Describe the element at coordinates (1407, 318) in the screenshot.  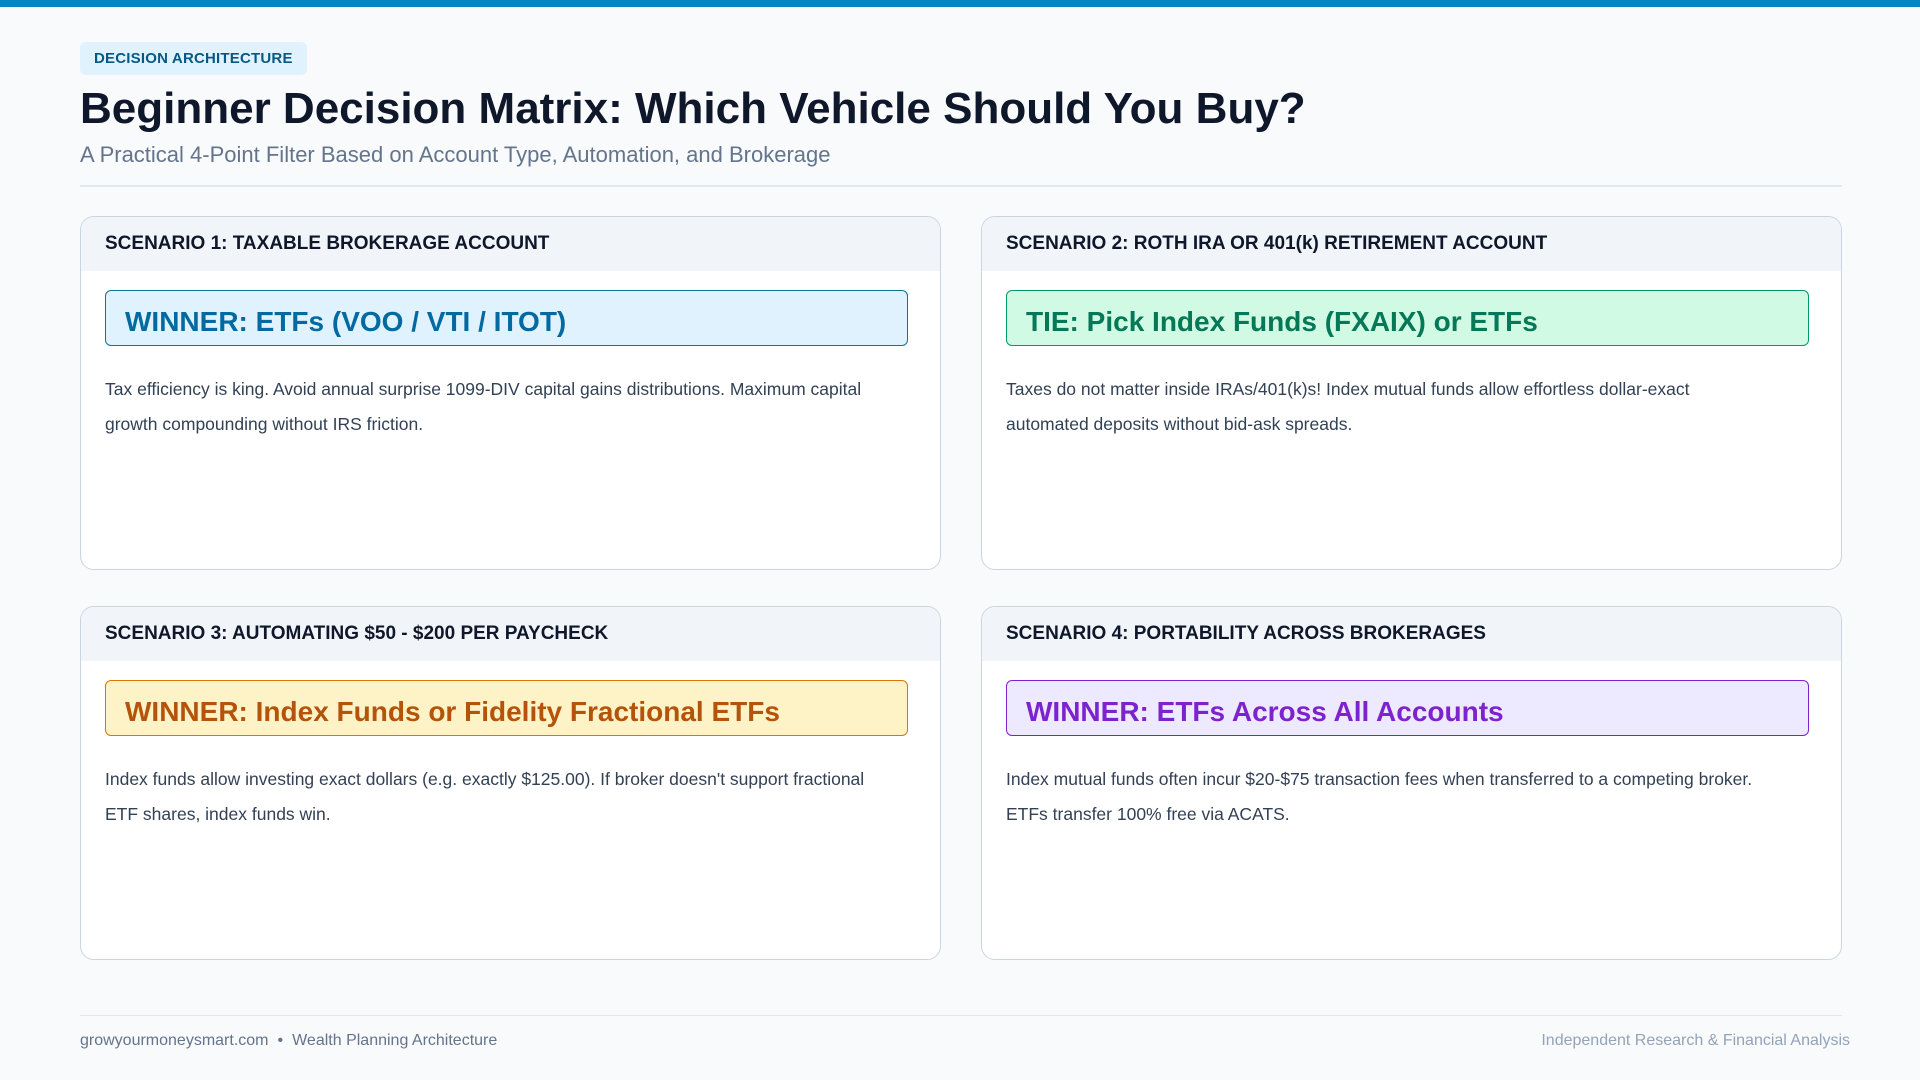
I see `scenario-verdict: TIE: Pick Index Funds (FXAIX) or ETFs` at that location.